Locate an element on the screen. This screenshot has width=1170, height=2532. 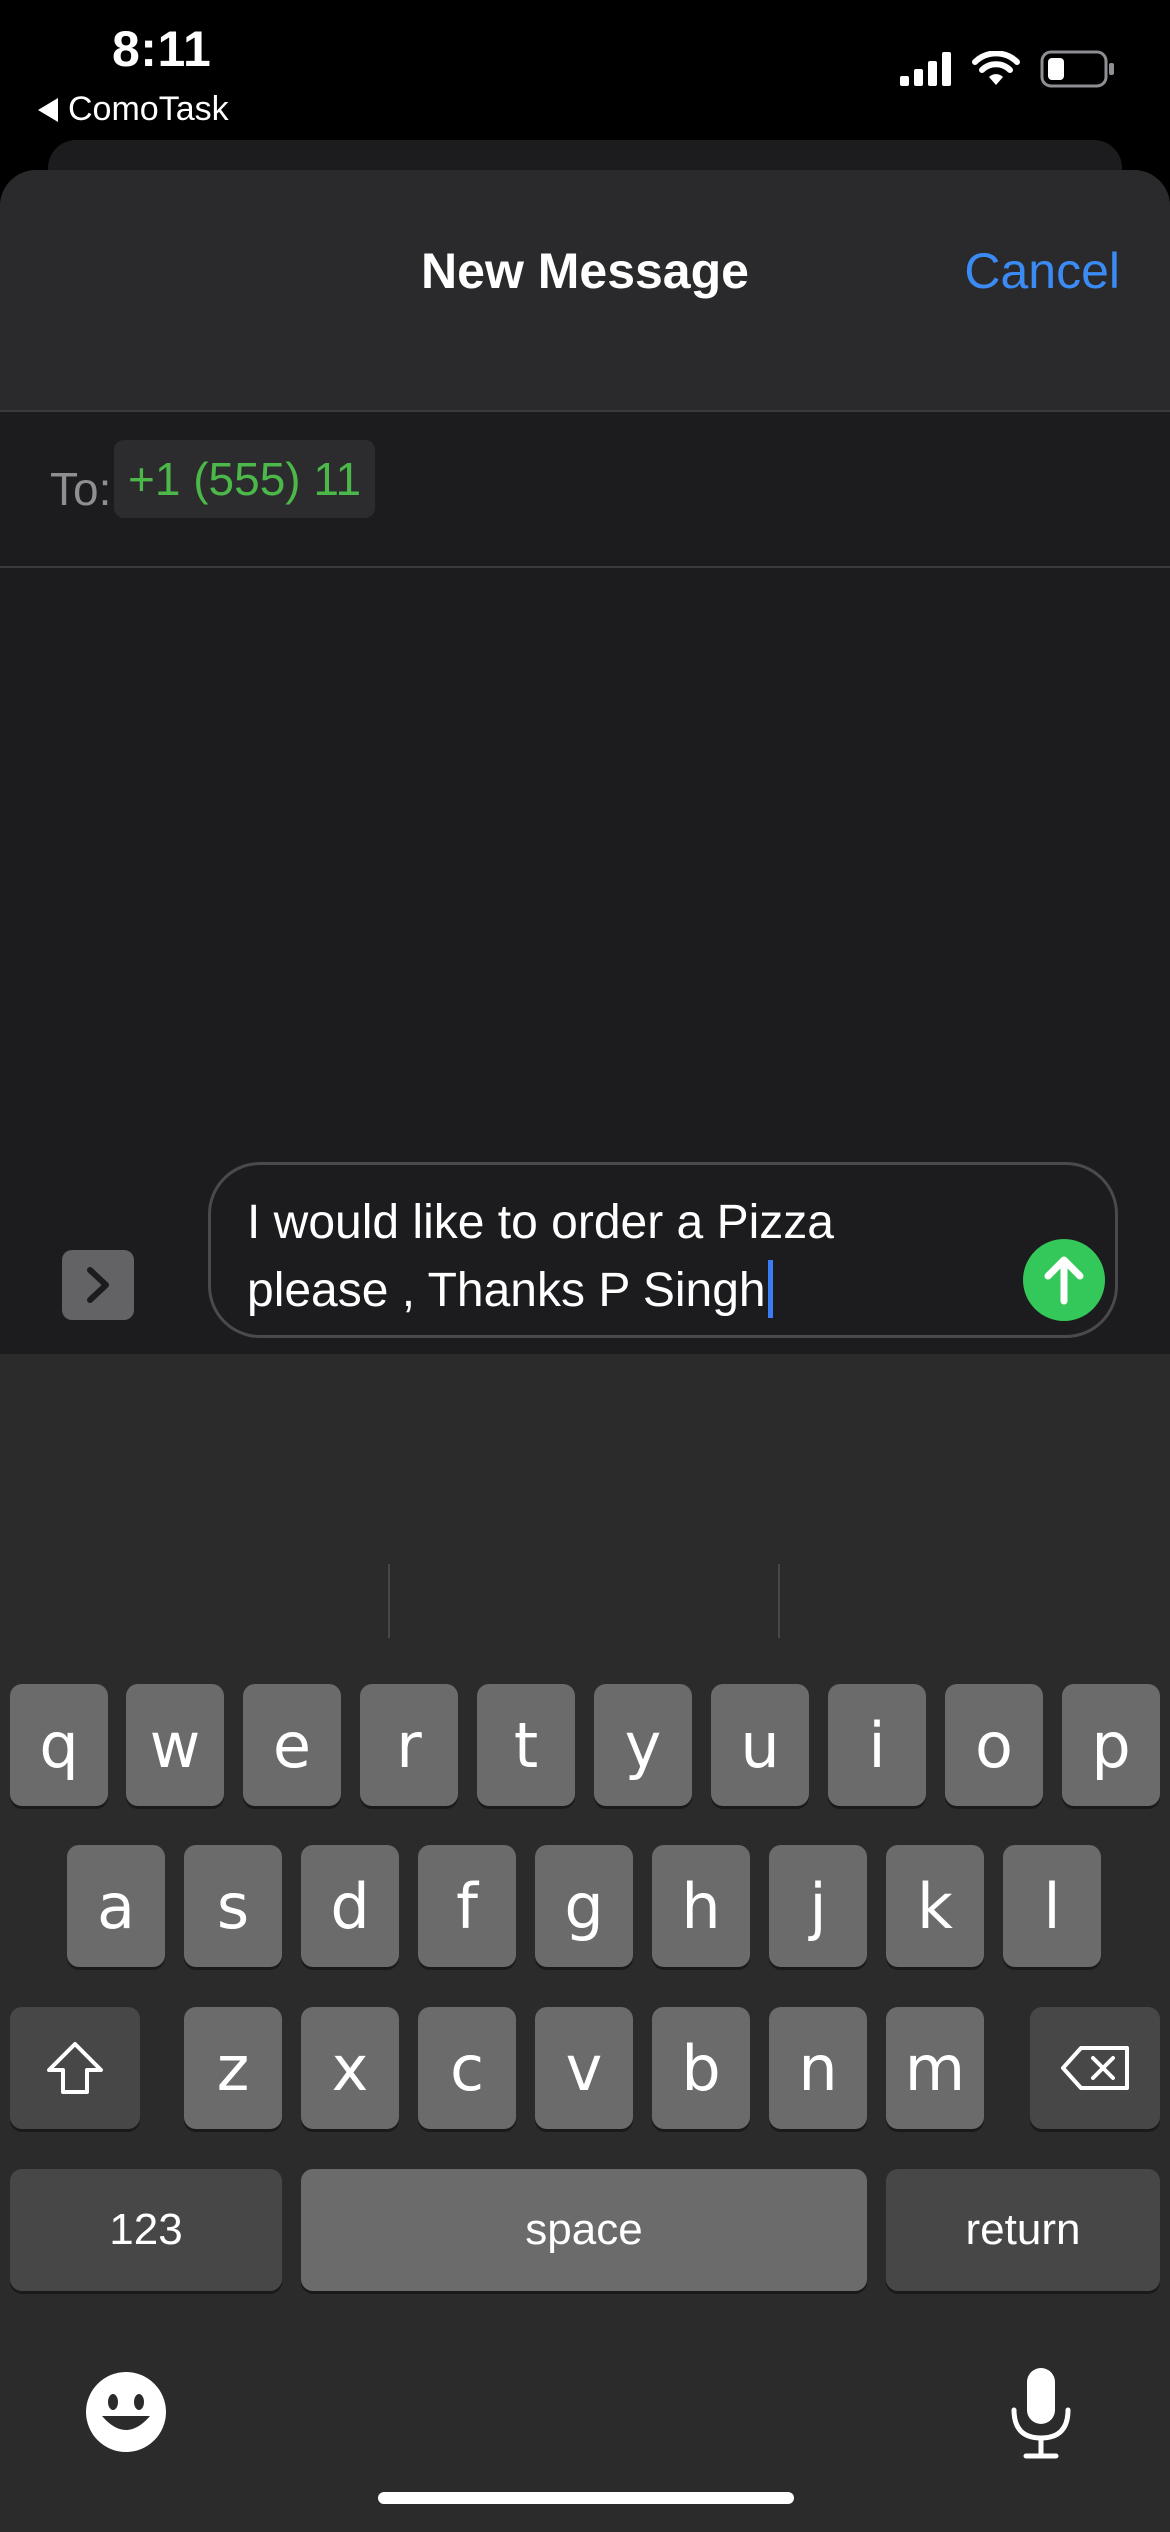
key-g: g is located at coordinates (584, 1906).